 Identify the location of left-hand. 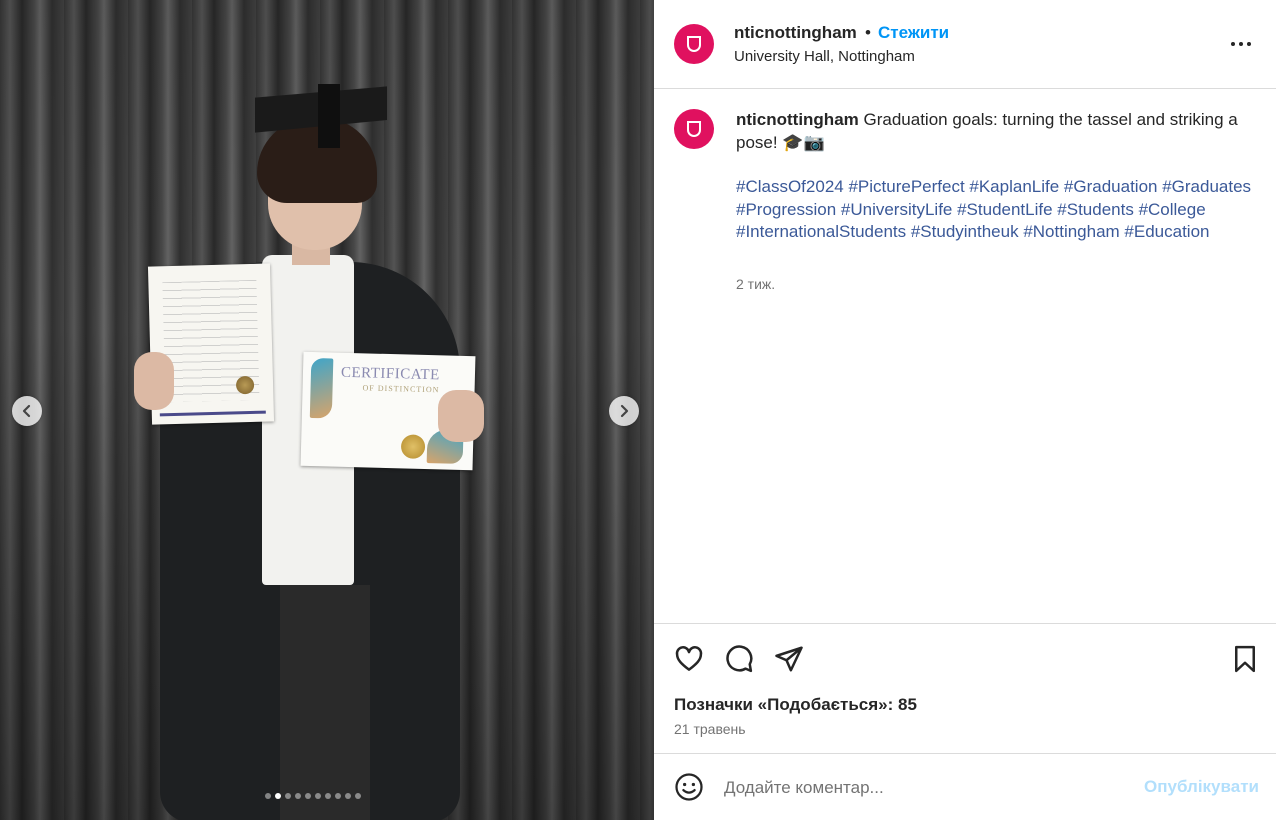
(154, 381).